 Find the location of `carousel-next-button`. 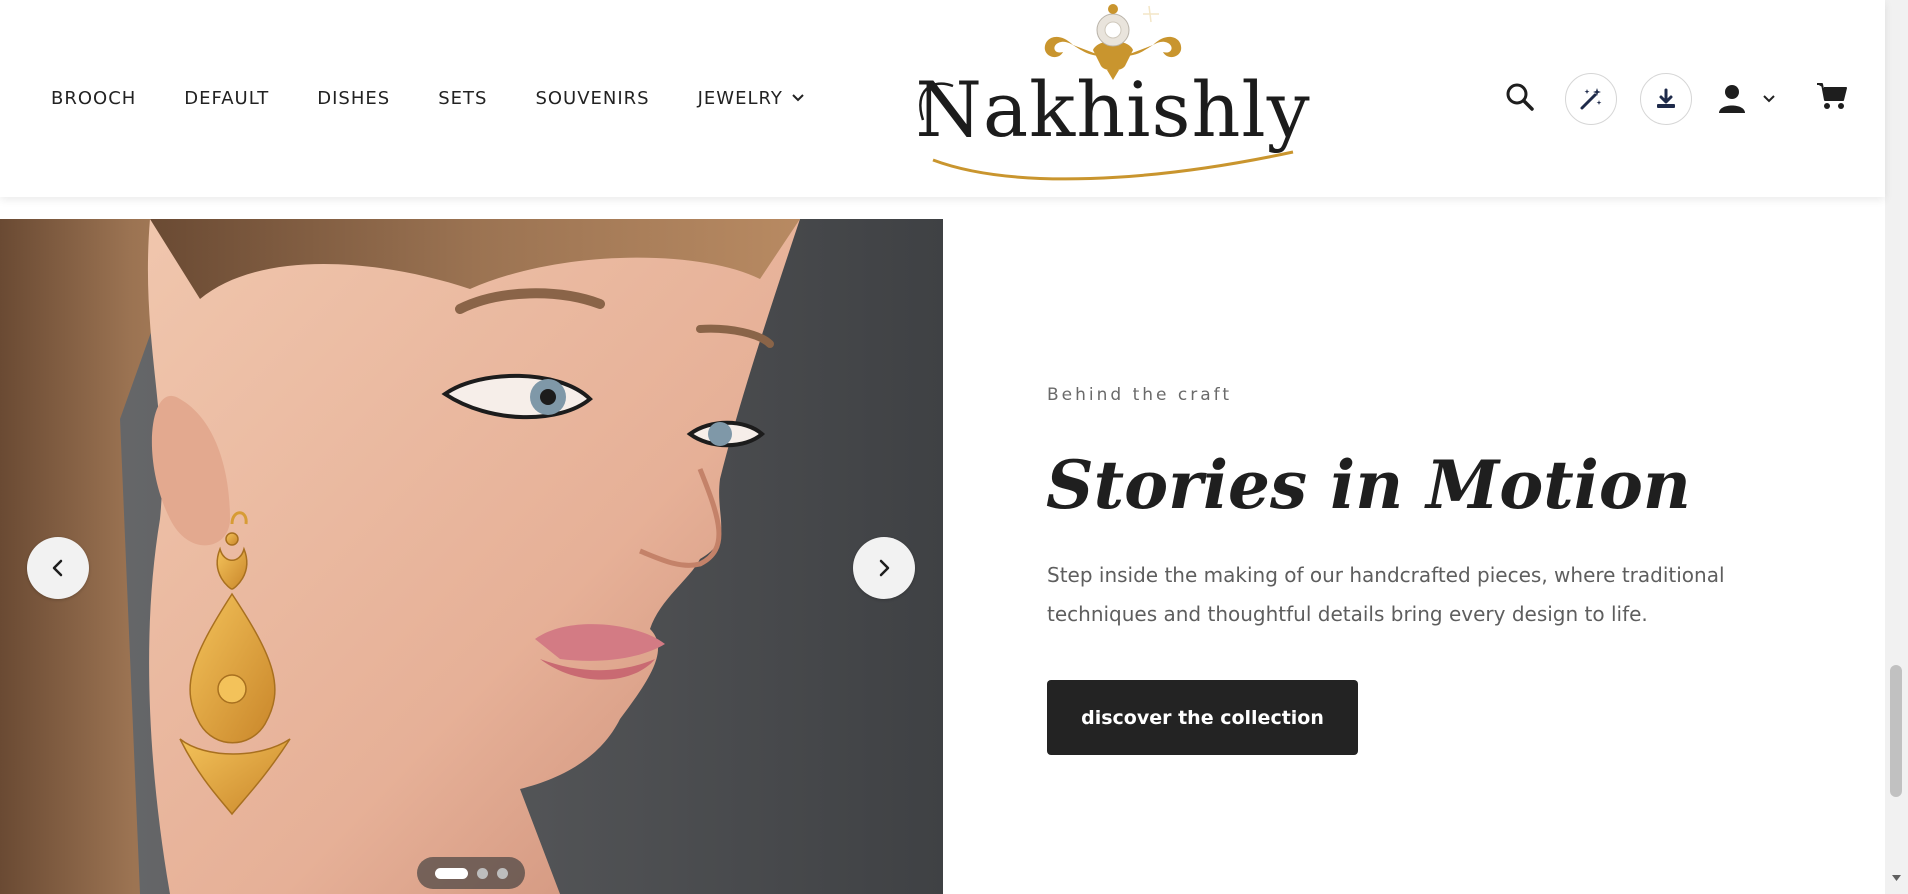

carousel-next-button is located at coordinates (884, 568).